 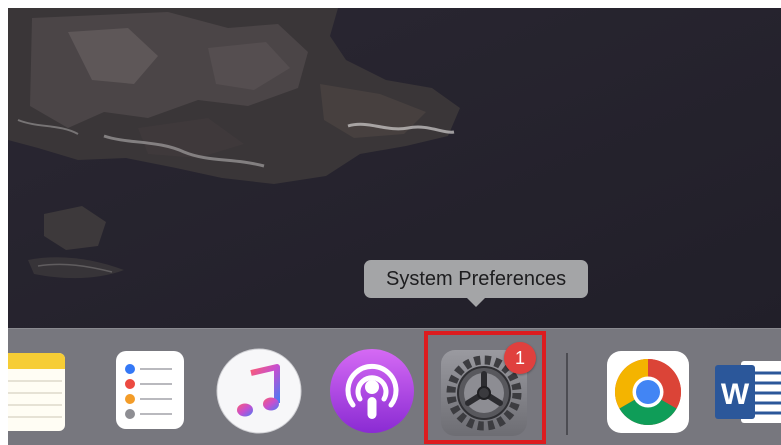 What do you see at coordinates (485, 387) in the screenshot?
I see `highlight-box` at bounding box center [485, 387].